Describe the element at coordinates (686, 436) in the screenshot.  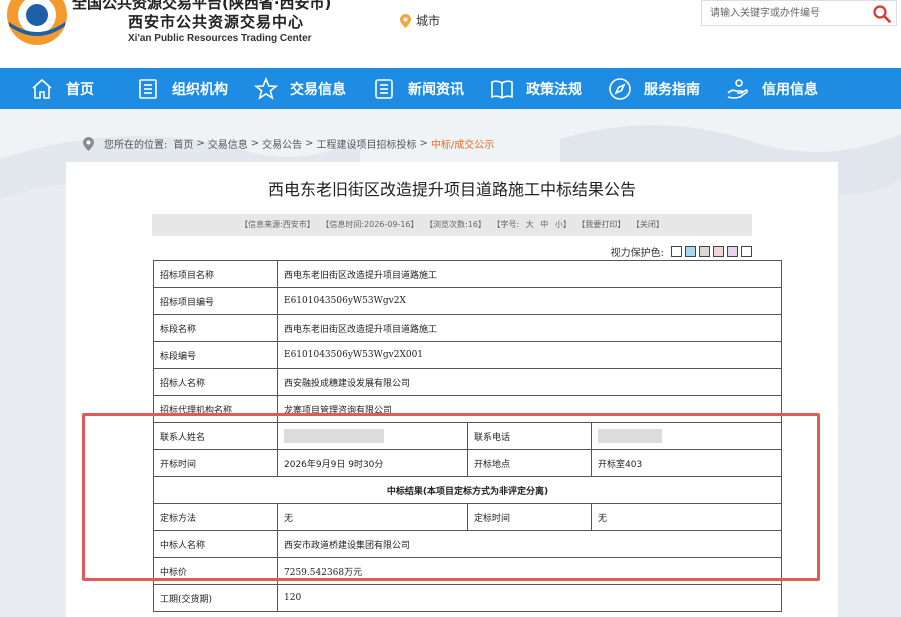
I see `contact-phone-redacted` at that location.